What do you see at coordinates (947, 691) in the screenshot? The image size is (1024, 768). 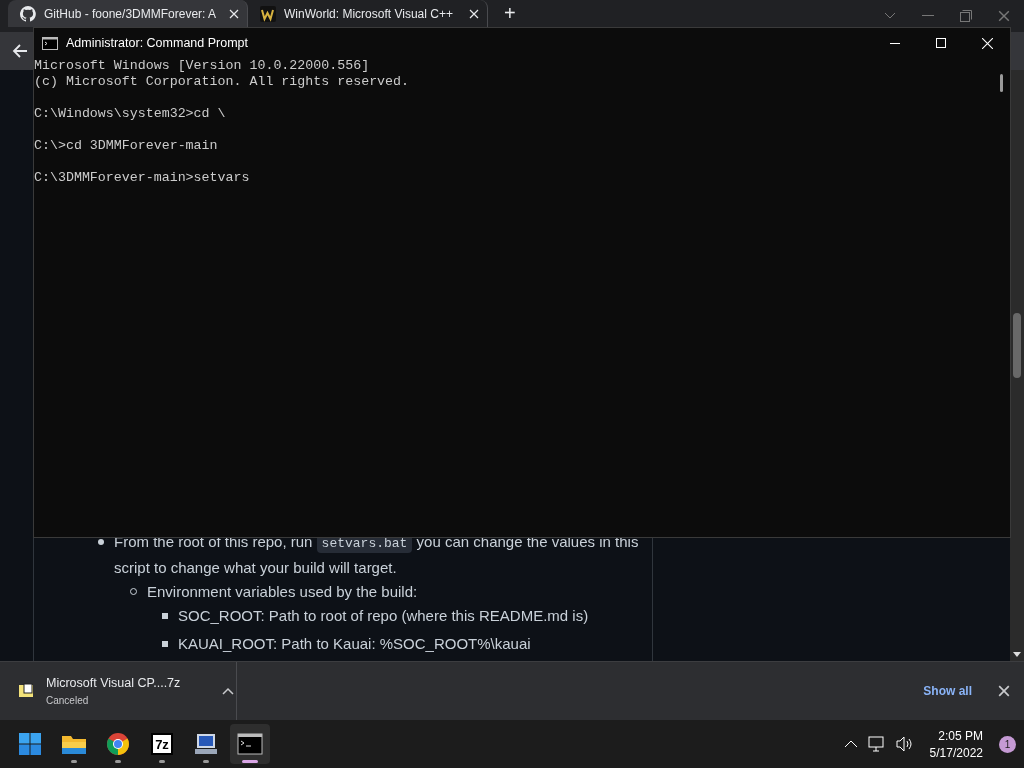 I see `show-all-link: Show all` at bounding box center [947, 691].